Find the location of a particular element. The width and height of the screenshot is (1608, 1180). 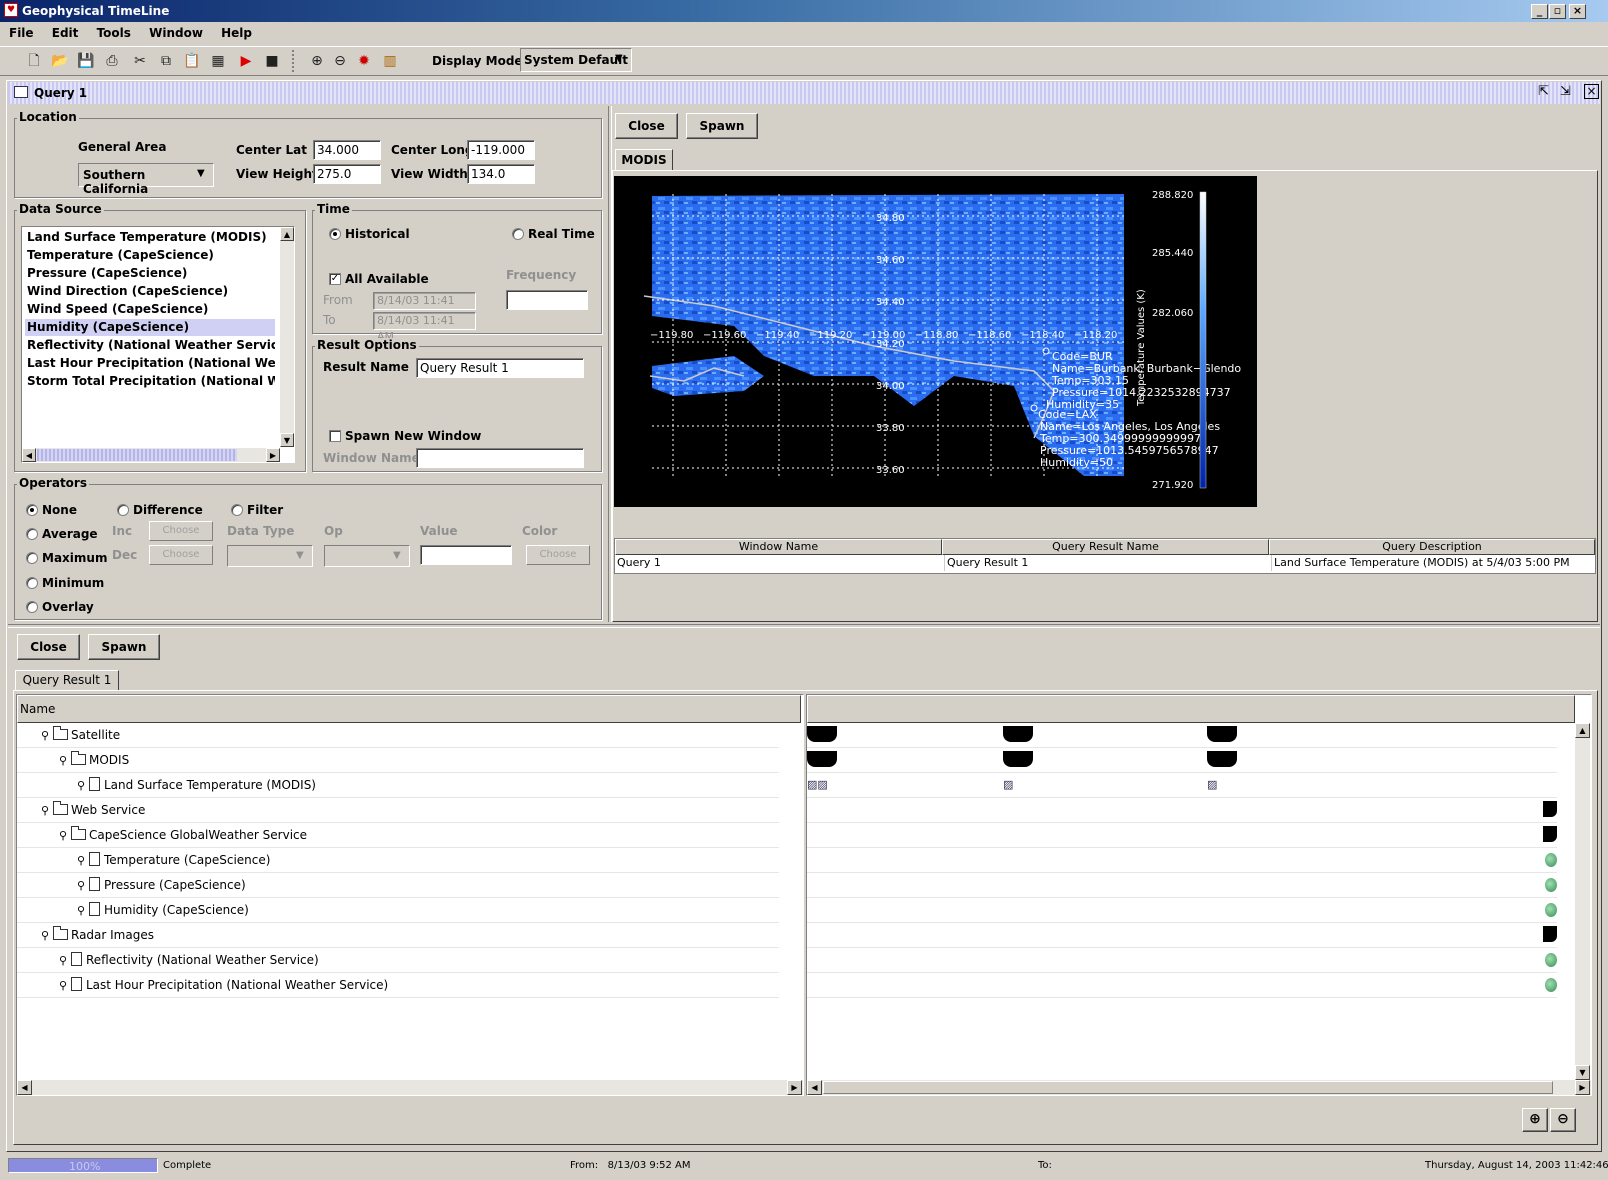

settings-icon: ✹ is located at coordinates (364, 61).